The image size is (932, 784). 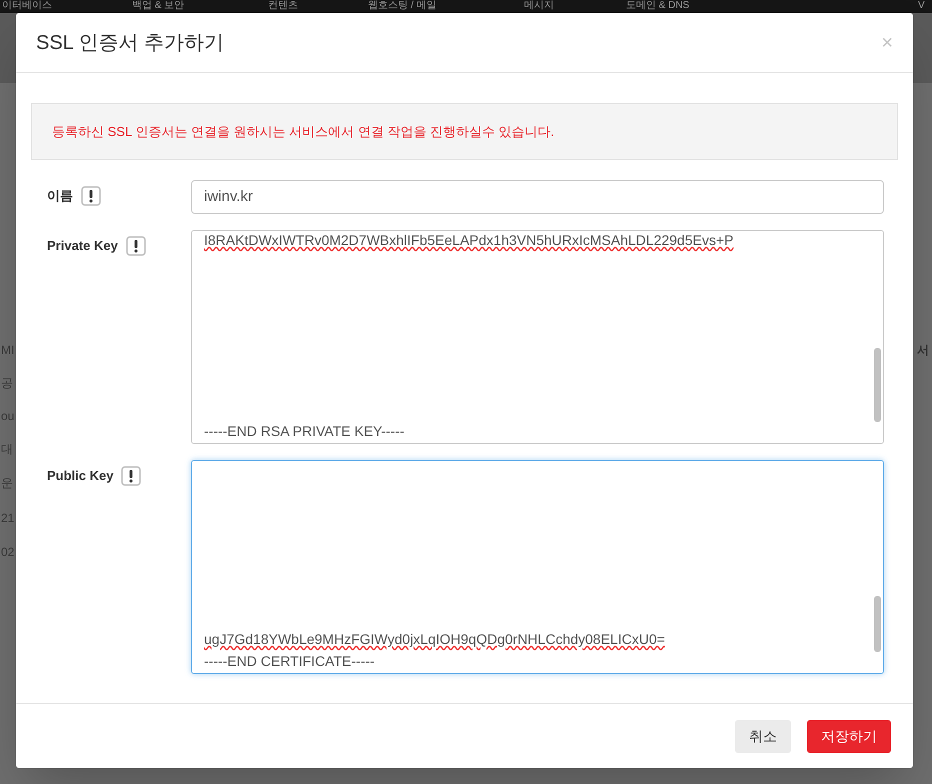 What do you see at coordinates (283, 6) in the screenshot?
I see `nav-item: 컨텐츠` at bounding box center [283, 6].